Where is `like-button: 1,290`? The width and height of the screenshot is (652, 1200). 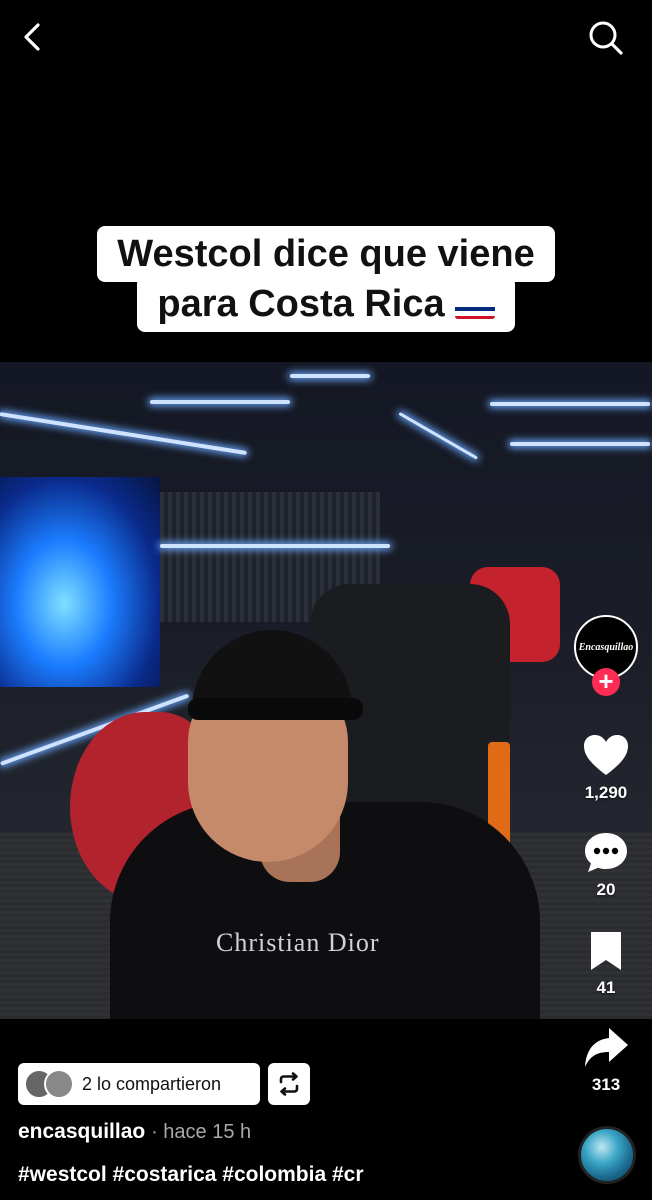
like-button: 1,290 is located at coordinates (606, 768).